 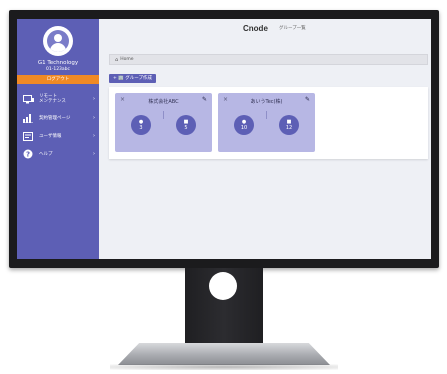 I want to click on group-card: × あいうTec(株) ✎ ● 10 ■ 12, so click(x=266, y=122).